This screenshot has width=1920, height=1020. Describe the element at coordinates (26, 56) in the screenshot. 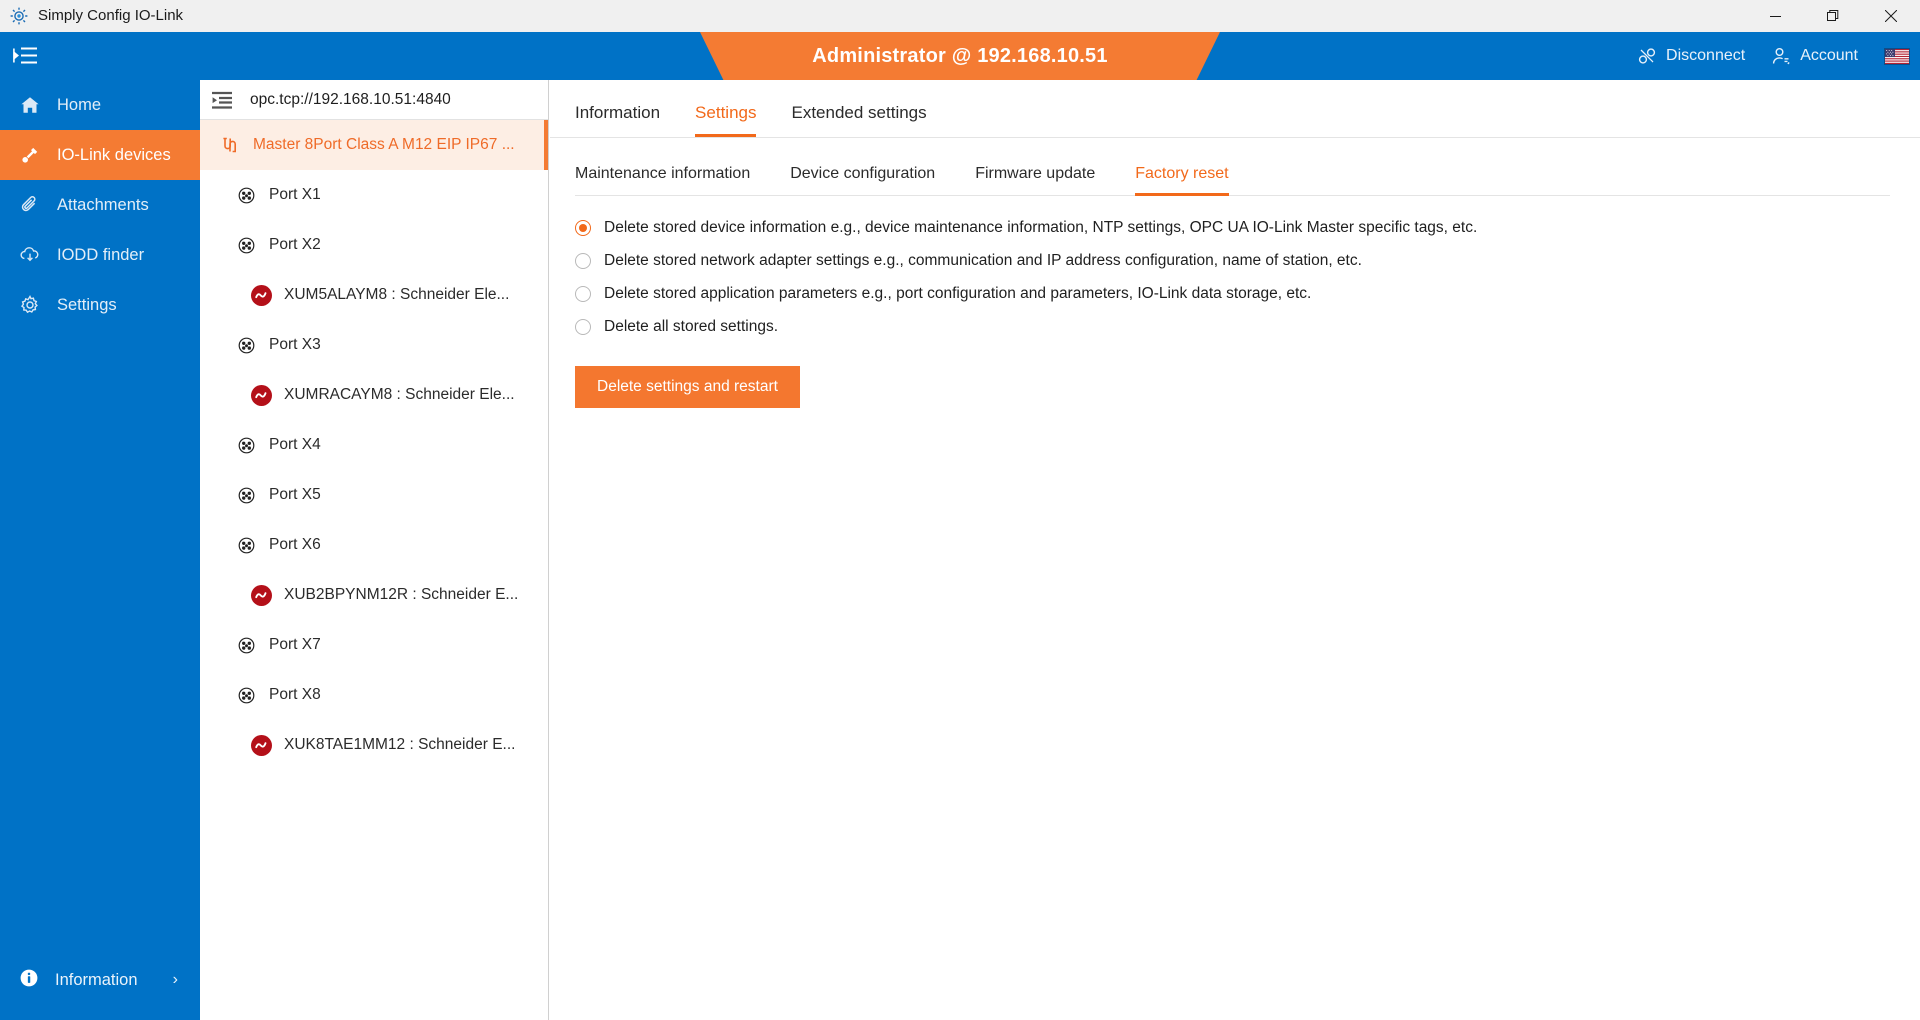

I see `menu-collapse-icon` at that location.